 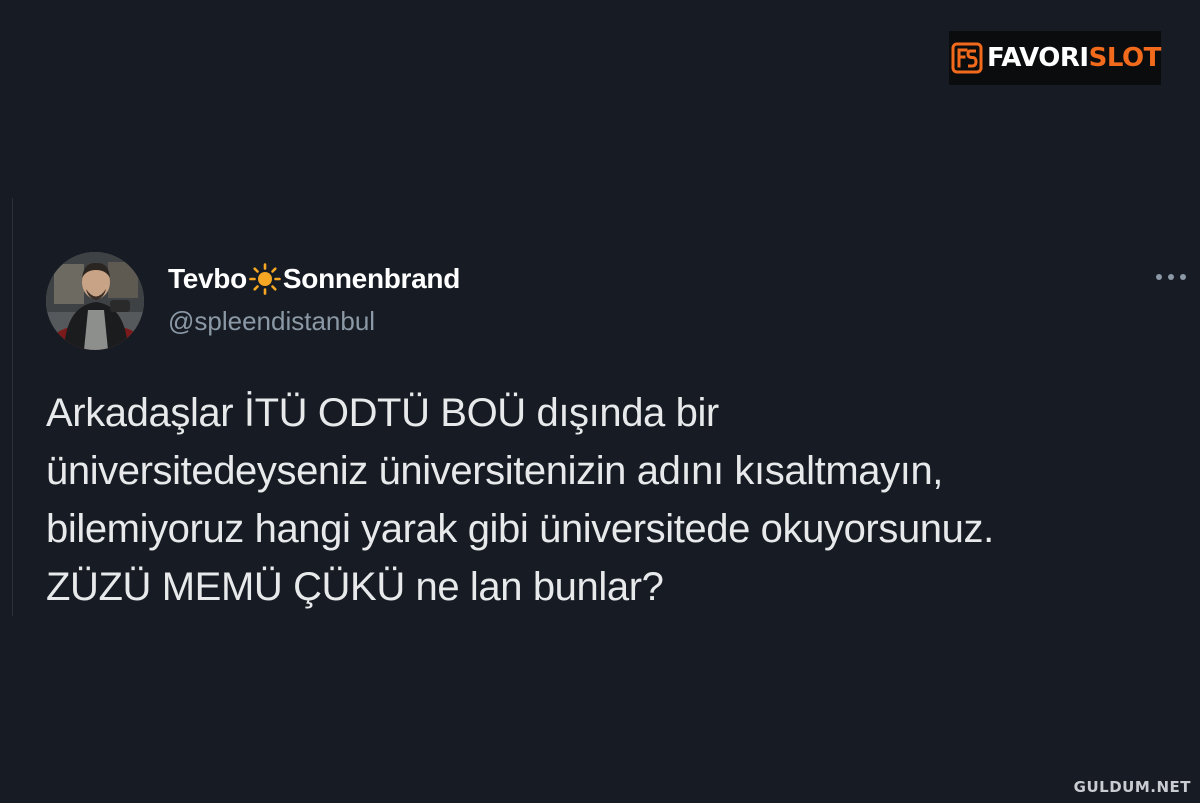 What do you see at coordinates (382, 413) in the screenshot?
I see `tweet-text-line: Arkadaşlar İTÜ ODTÜ BOÜ dışında bir` at bounding box center [382, 413].